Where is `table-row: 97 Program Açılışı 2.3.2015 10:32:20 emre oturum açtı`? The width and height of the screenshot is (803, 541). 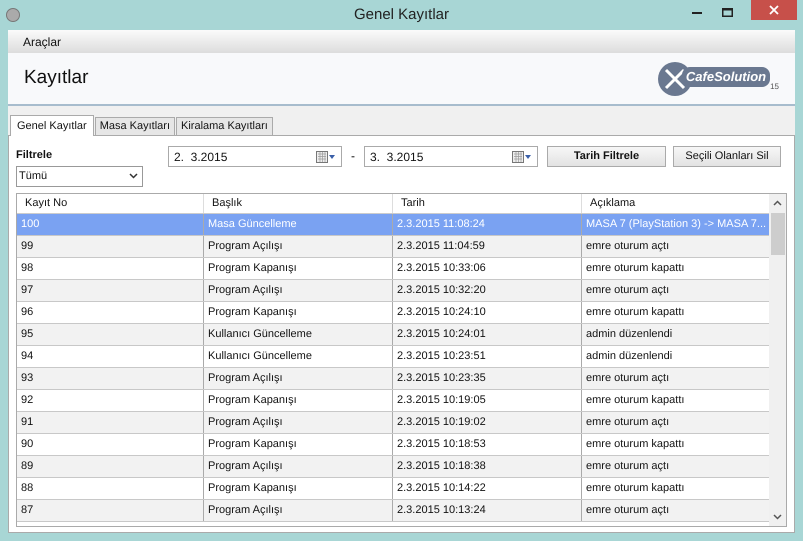
table-row: 97 Program Açılışı 2.3.2015 10:32:20 emre oturum açtı is located at coordinates (393, 291).